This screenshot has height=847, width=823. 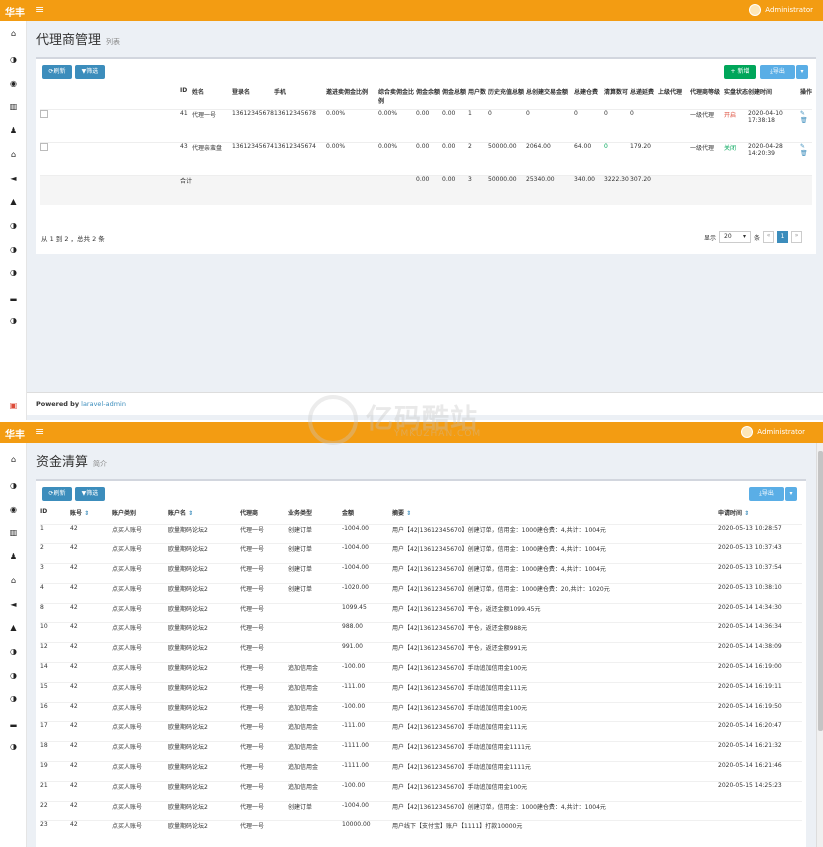 What do you see at coordinates (13, 178) in the screenshot?
I see `megaphone-icon: ◄` at bounding box center [13, 178].